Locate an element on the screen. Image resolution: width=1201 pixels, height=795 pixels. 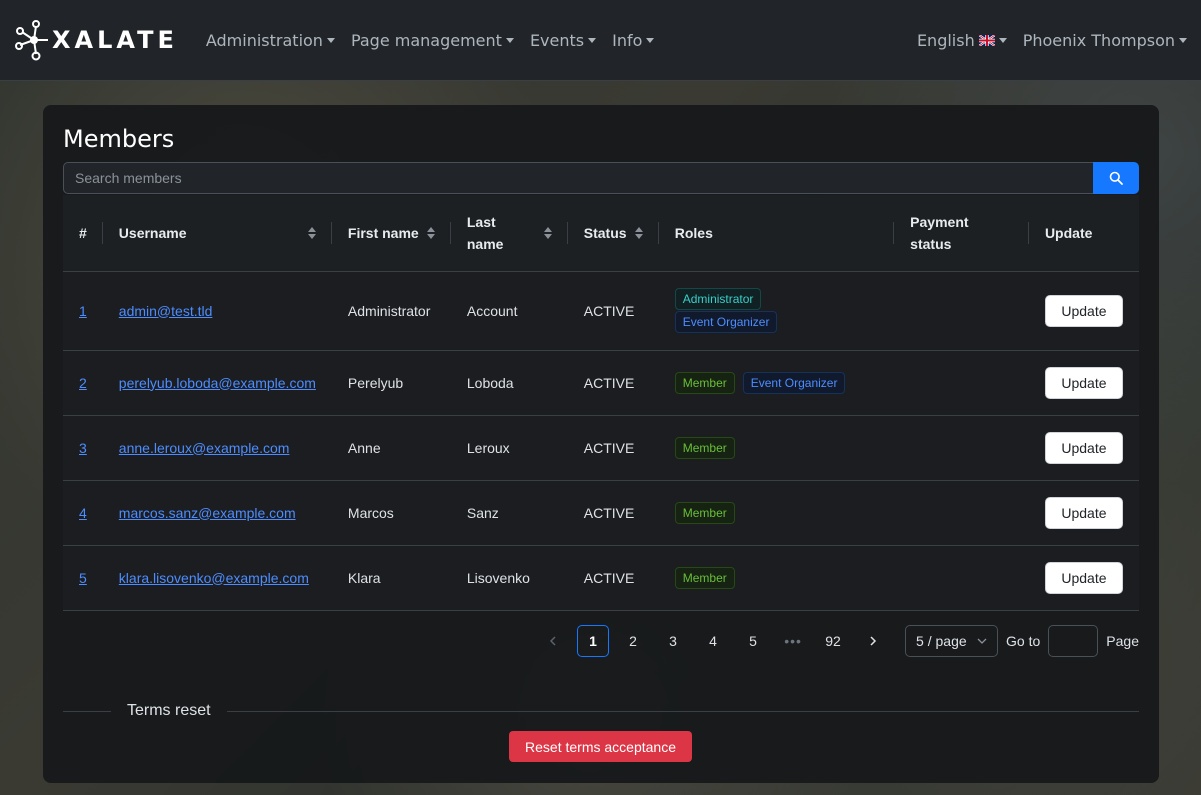
page-size-select: 5 / page is located at coordinates (952, 641).